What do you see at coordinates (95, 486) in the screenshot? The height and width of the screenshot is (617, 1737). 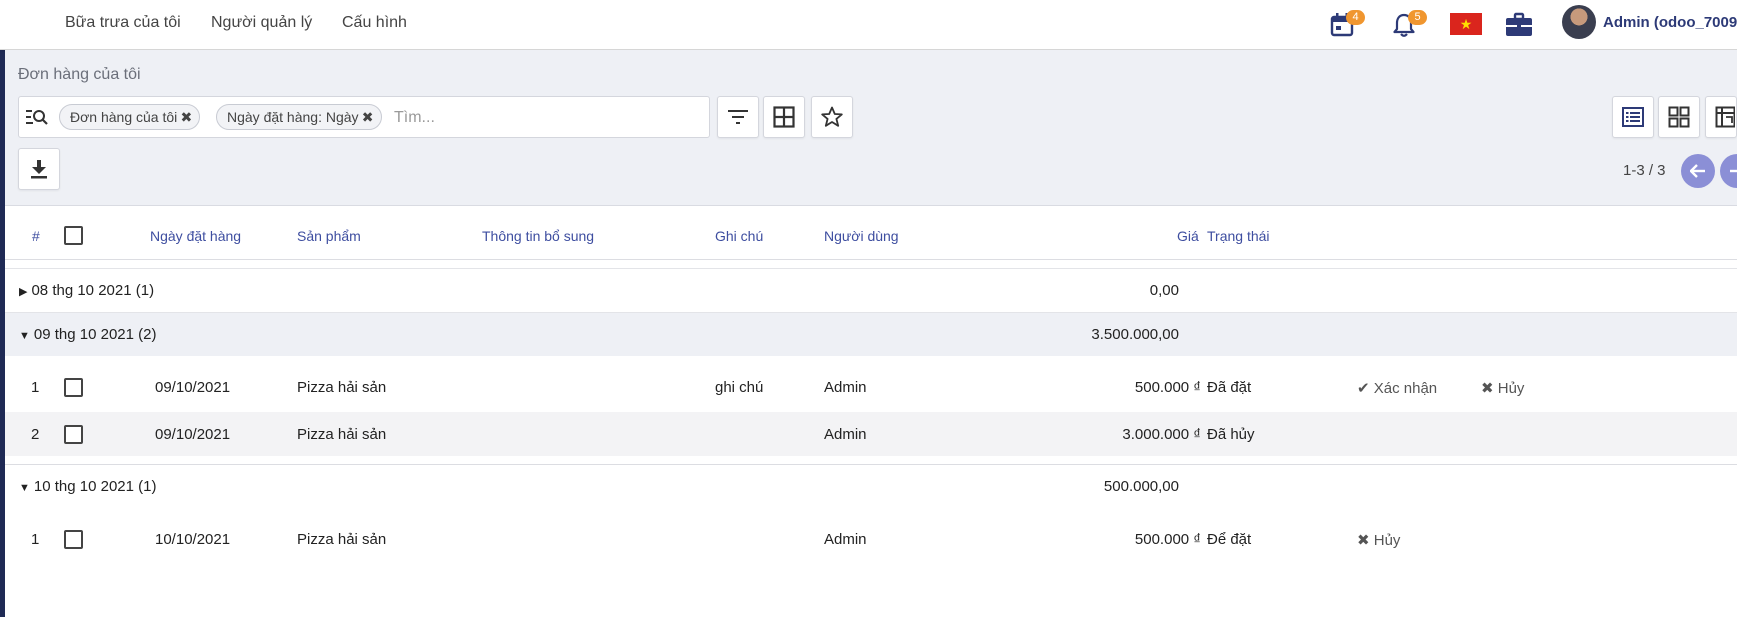 I see `group-title: 10 thg 10 2021 (1)` at bounding box center [95, 486].